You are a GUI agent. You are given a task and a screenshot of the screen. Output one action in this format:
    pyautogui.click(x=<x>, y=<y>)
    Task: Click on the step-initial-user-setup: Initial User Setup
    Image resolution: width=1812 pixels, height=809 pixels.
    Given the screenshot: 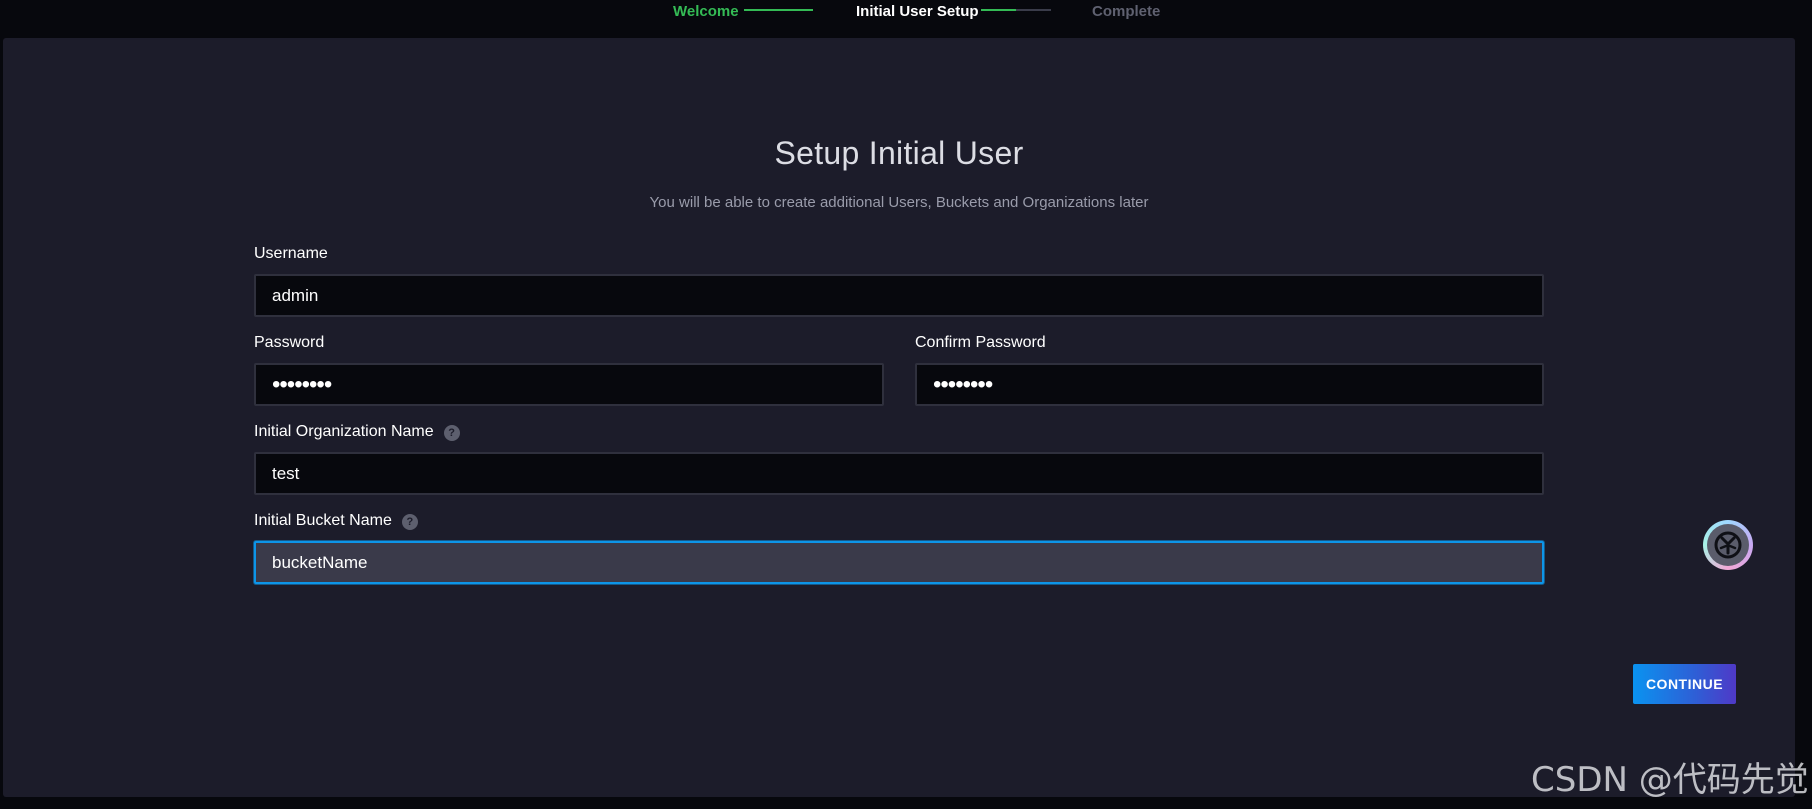 What is the action you would take?
    pyautogui.click(x=917, y=11)
    